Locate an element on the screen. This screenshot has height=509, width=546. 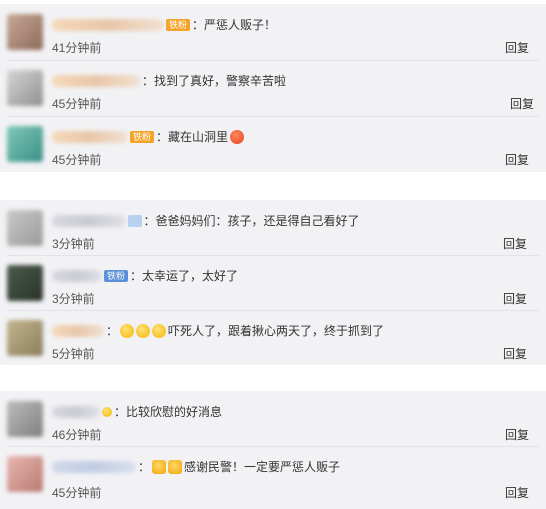
comment-text: ：爸爸妈妈们：孩子，还是得自己看好了 is located at coordinates (251, 221).